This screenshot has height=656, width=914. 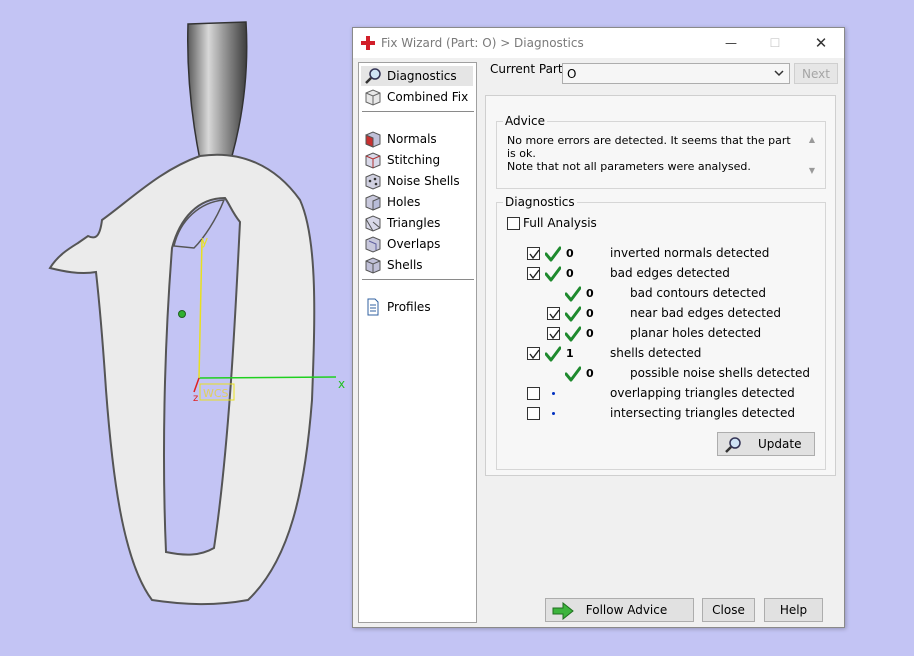 What do you see at coordinates (414, 223) in the screenshot?
I see `sidebar-item-label: Triangles` at bounding box center [414, 223].